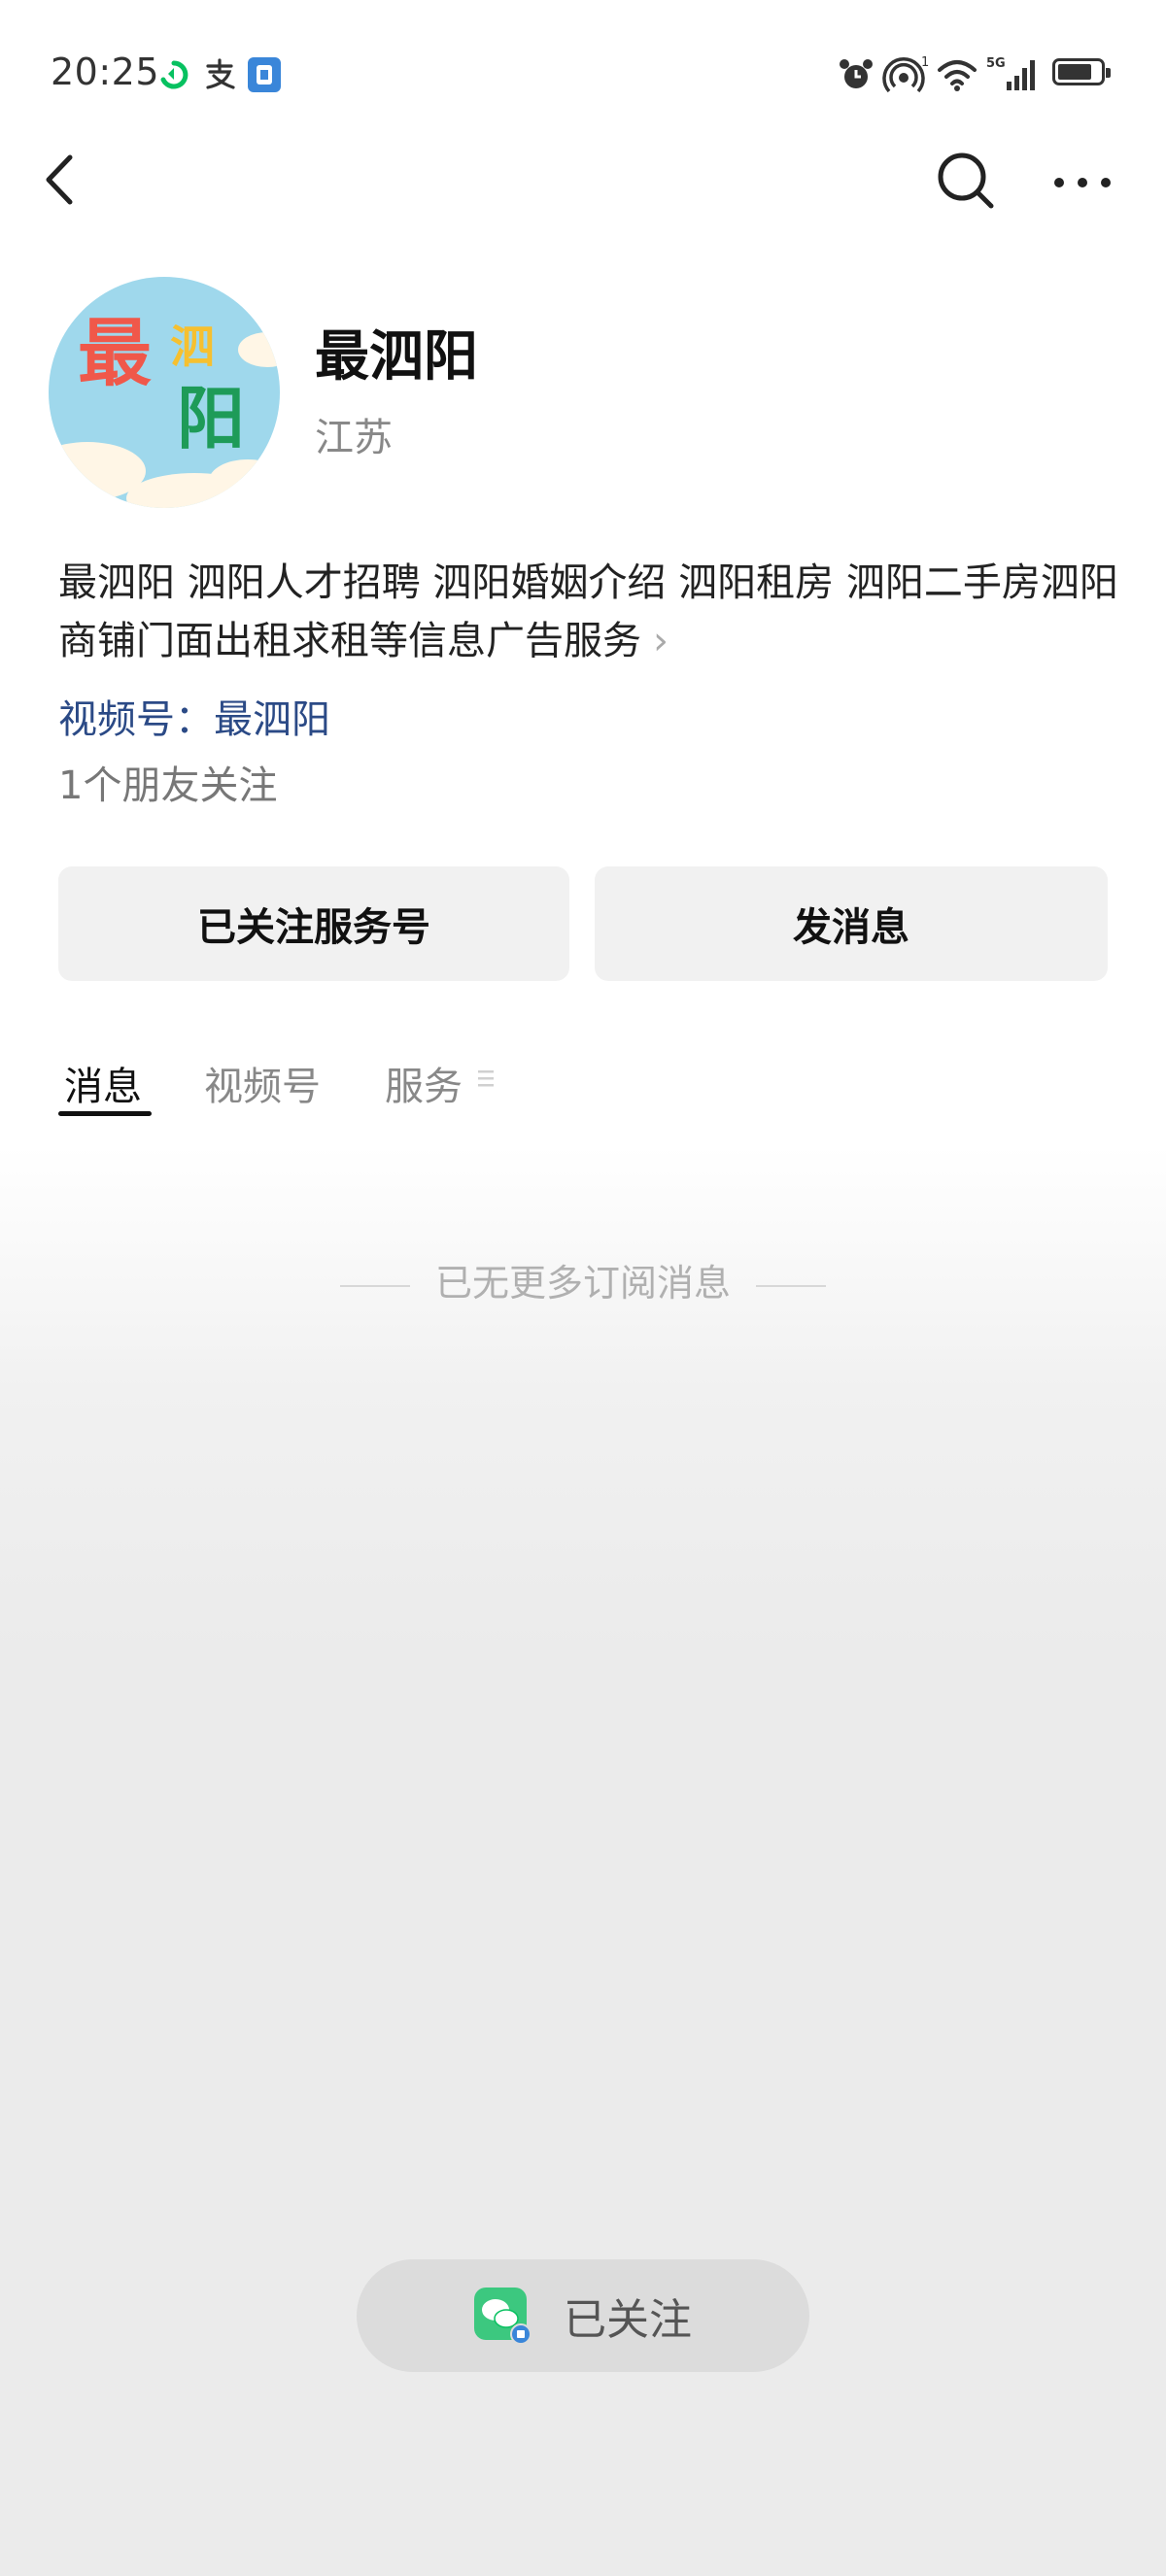 The width and height of the screenshot is (1166, 2576). I want to click on svg-text: 1, so click(925, 62).